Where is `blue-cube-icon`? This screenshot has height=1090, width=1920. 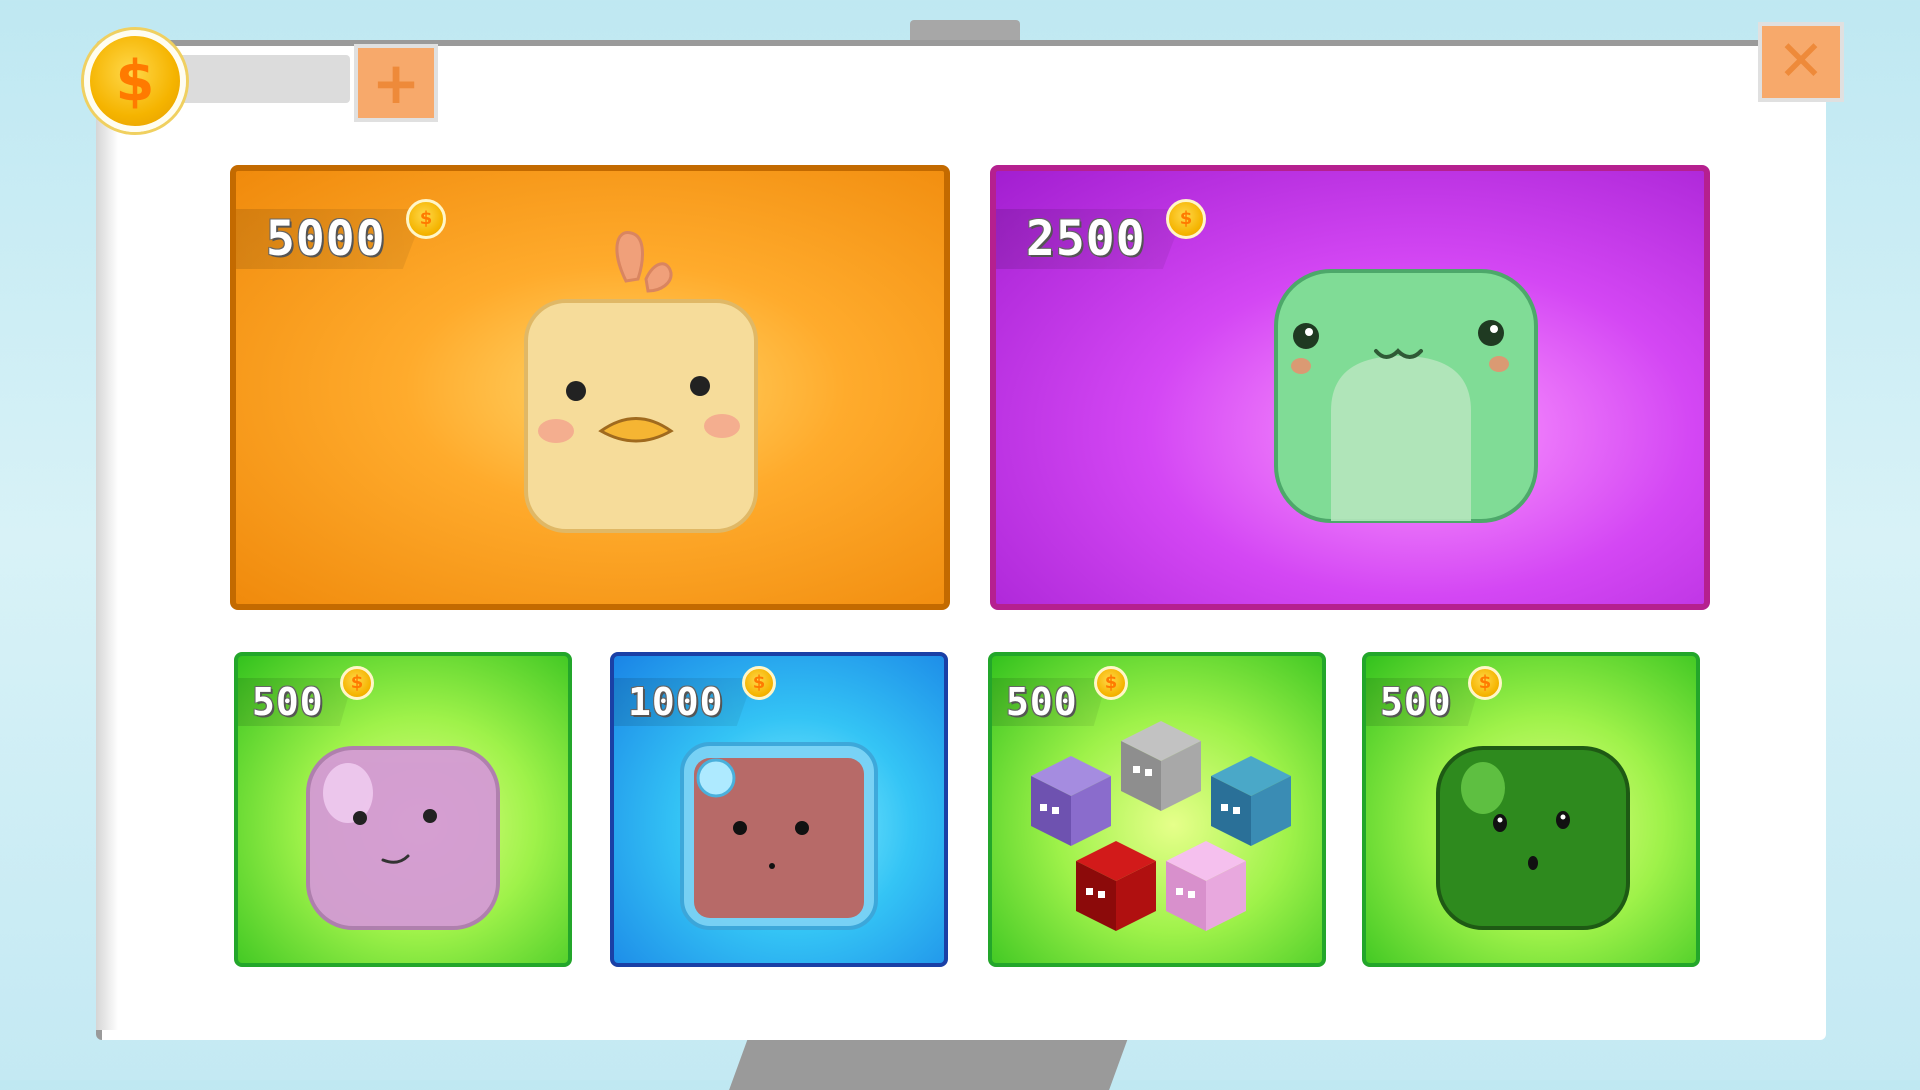 blue-cube-icon is located at coordinates (1251, 801).